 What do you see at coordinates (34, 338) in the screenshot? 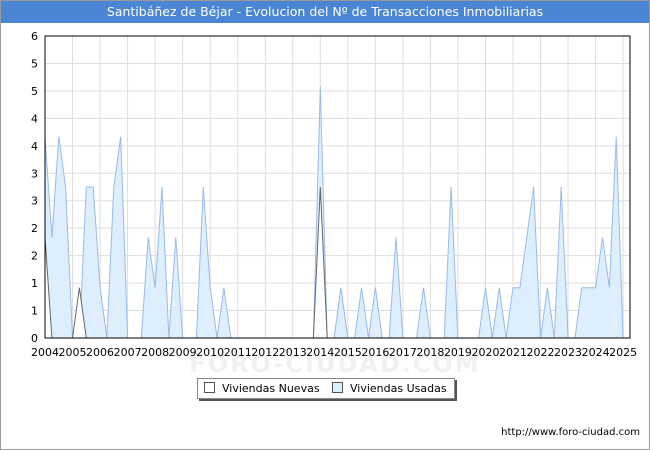
I see `y-tick-label: 0` at bounding box center [34, 338].